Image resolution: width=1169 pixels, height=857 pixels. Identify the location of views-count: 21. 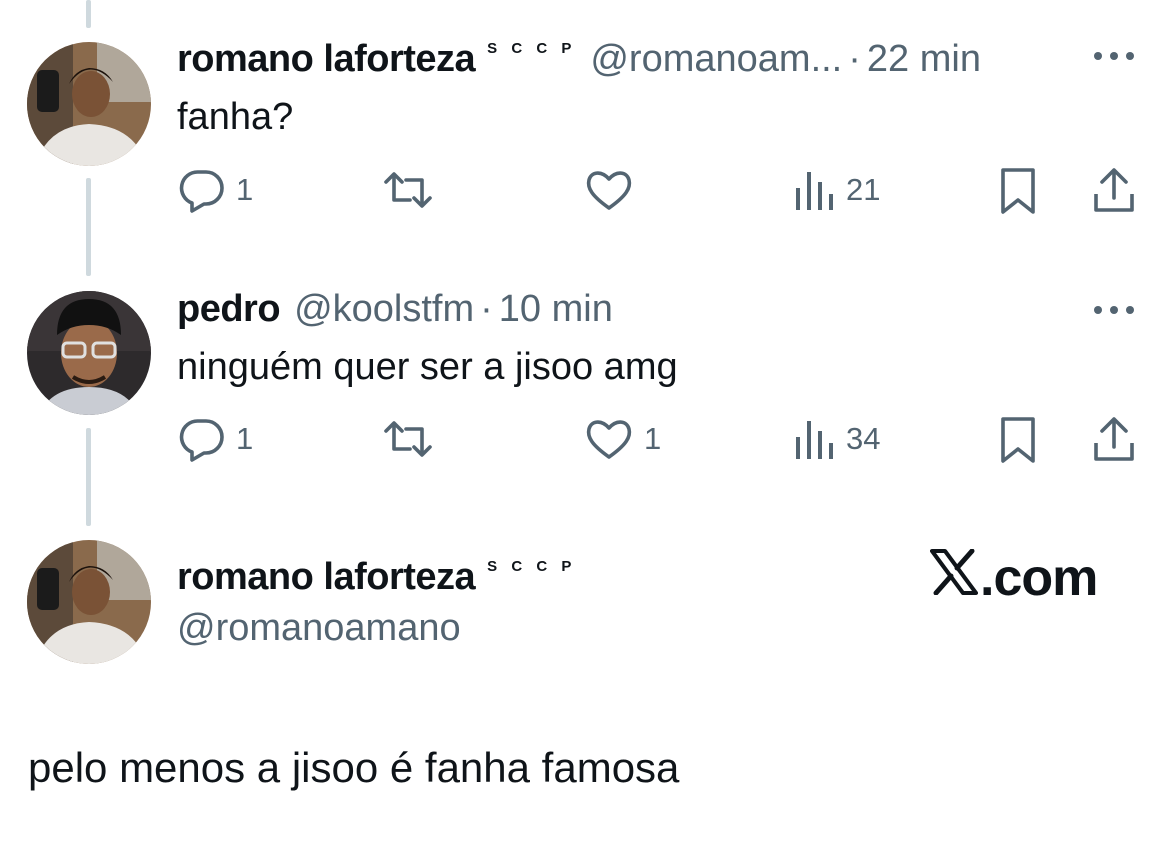
(863, 189).